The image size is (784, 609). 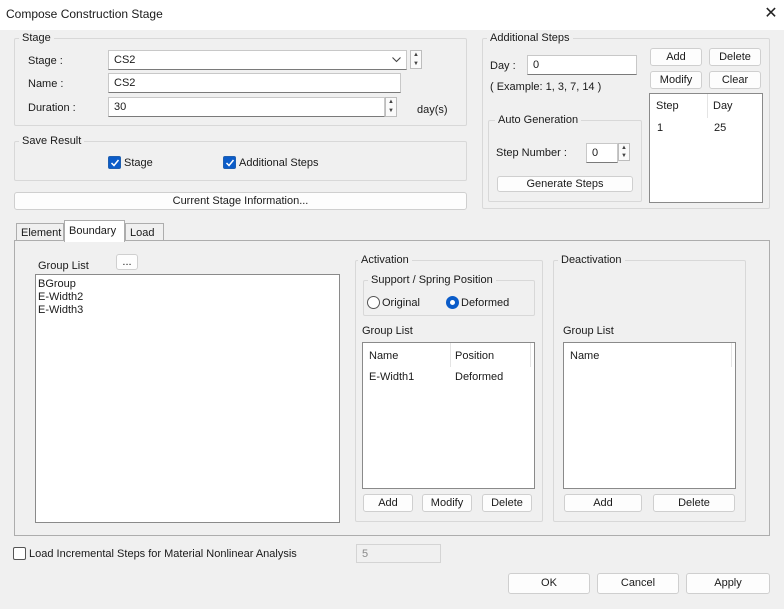 I want to click on stage-group-label: Stage, so click(x=36, y=38).